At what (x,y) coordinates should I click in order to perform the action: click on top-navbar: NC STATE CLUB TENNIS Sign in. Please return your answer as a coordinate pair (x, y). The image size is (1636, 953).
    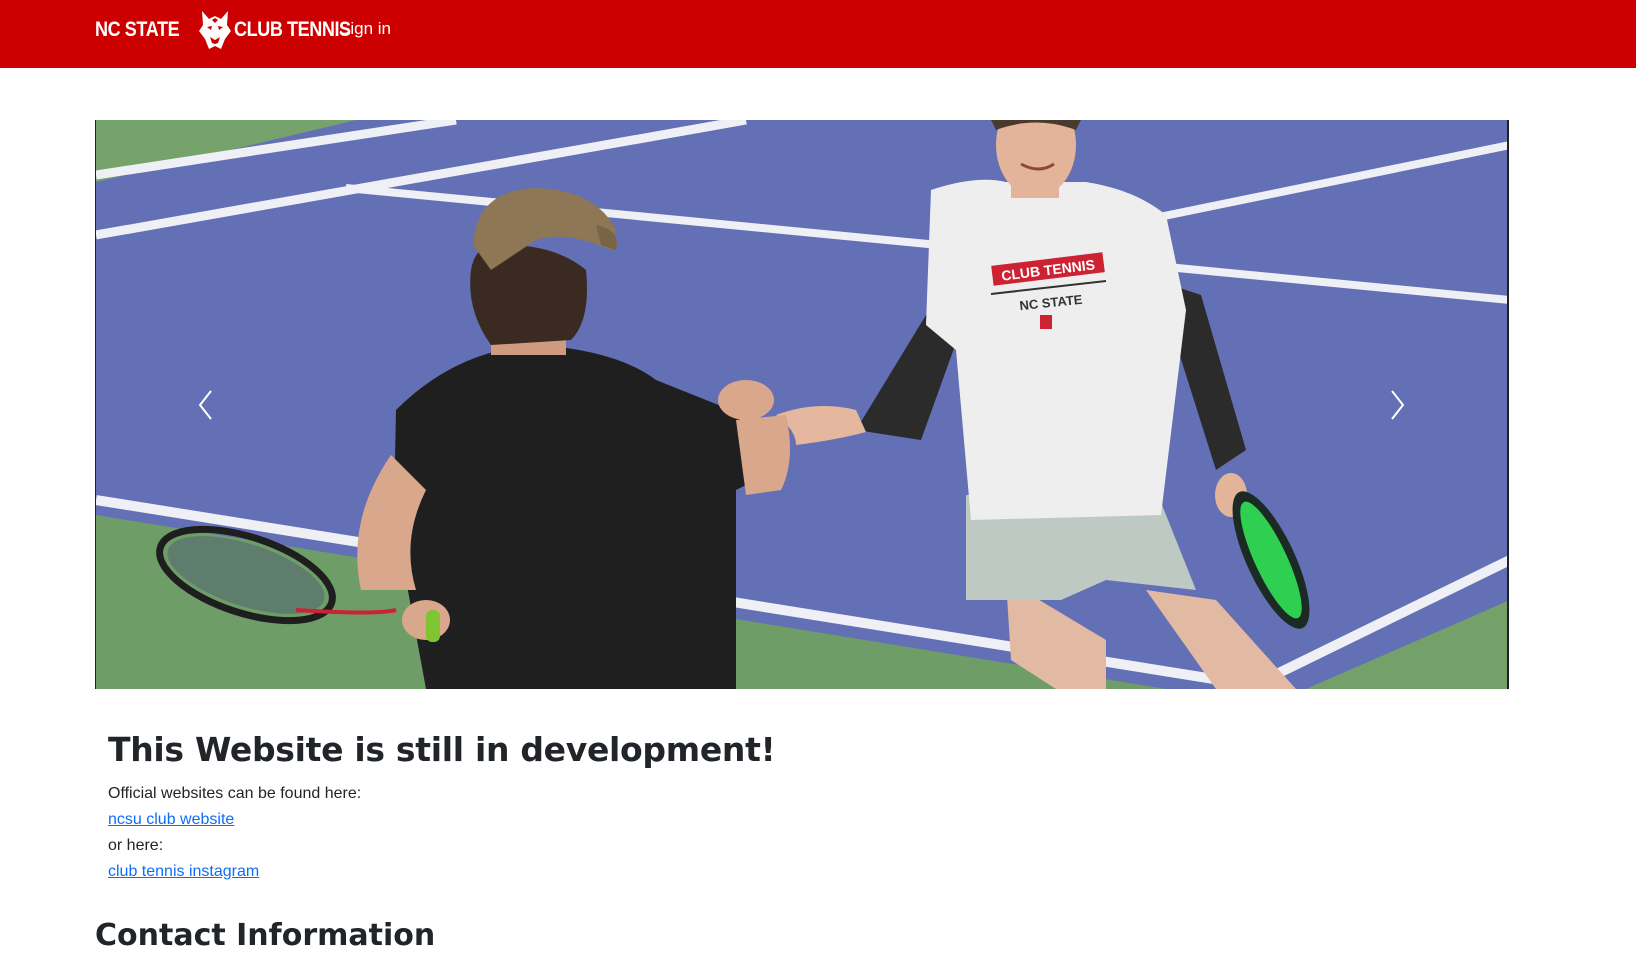
    Looking at the image, I should click on (818, 34).